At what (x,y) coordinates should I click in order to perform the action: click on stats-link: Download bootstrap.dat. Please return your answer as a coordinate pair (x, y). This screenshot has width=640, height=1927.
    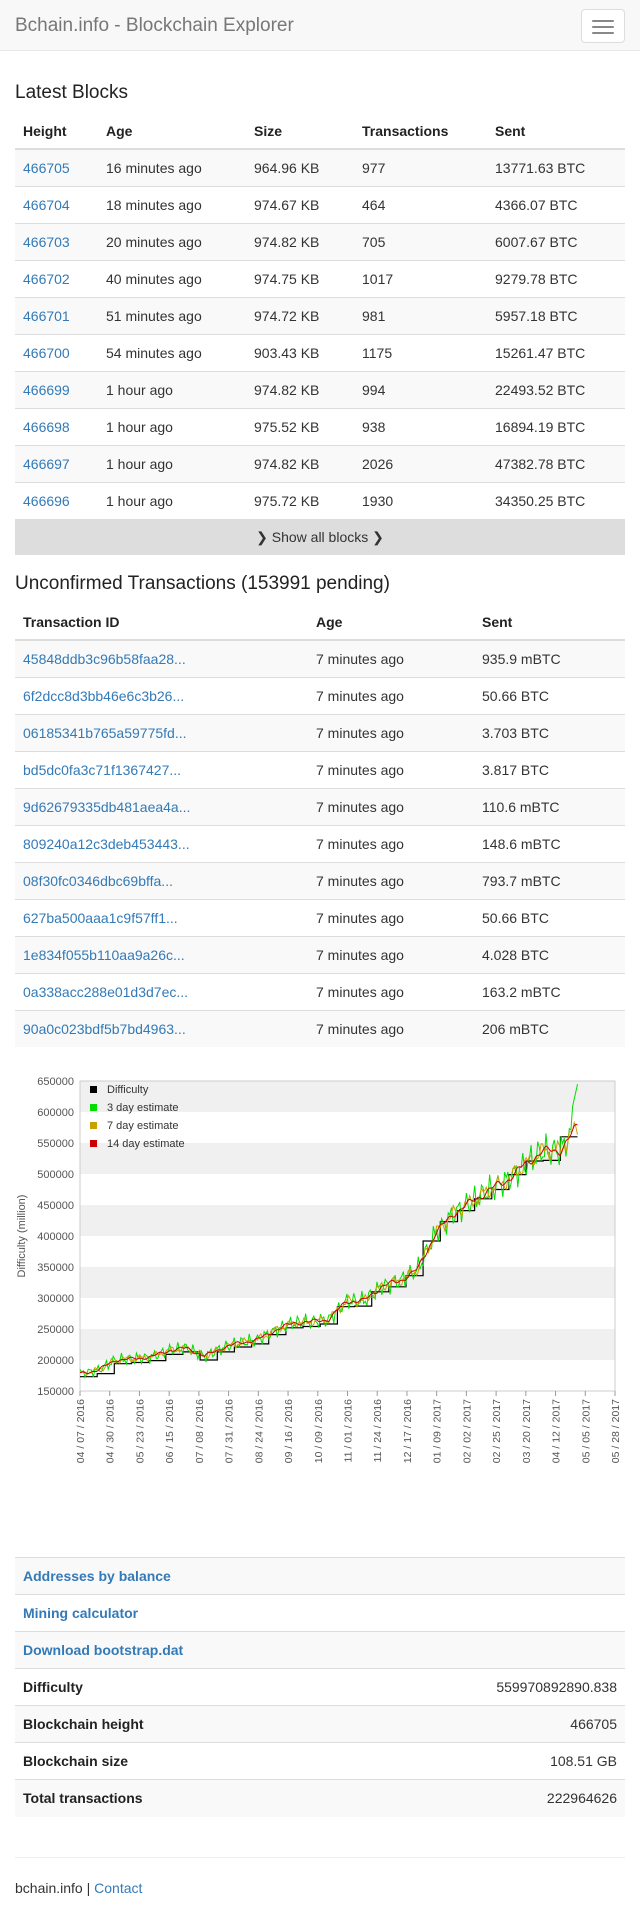
    Looking at the image, I should click on (103, 1650).